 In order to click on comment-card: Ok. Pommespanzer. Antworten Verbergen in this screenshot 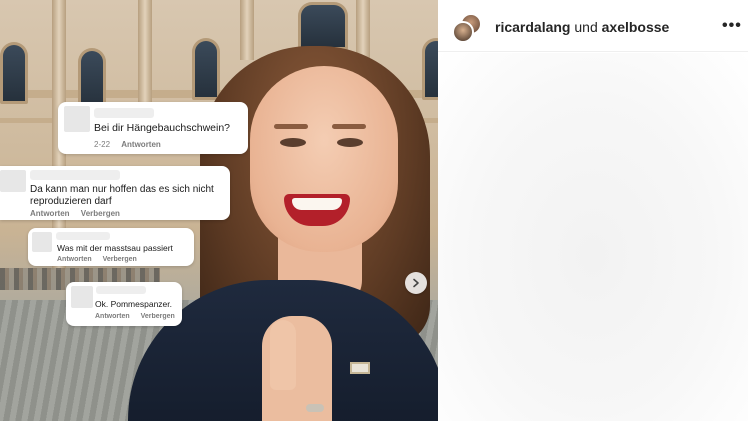, I will do `click(124, 304)`.